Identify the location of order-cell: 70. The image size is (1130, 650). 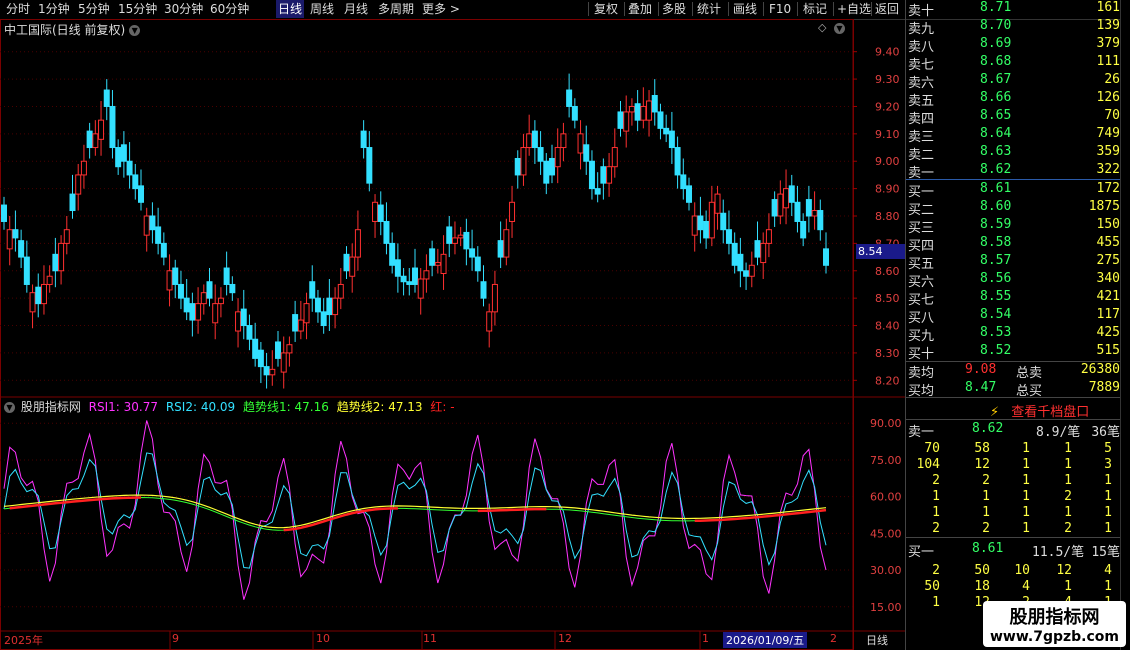
(932, 448).